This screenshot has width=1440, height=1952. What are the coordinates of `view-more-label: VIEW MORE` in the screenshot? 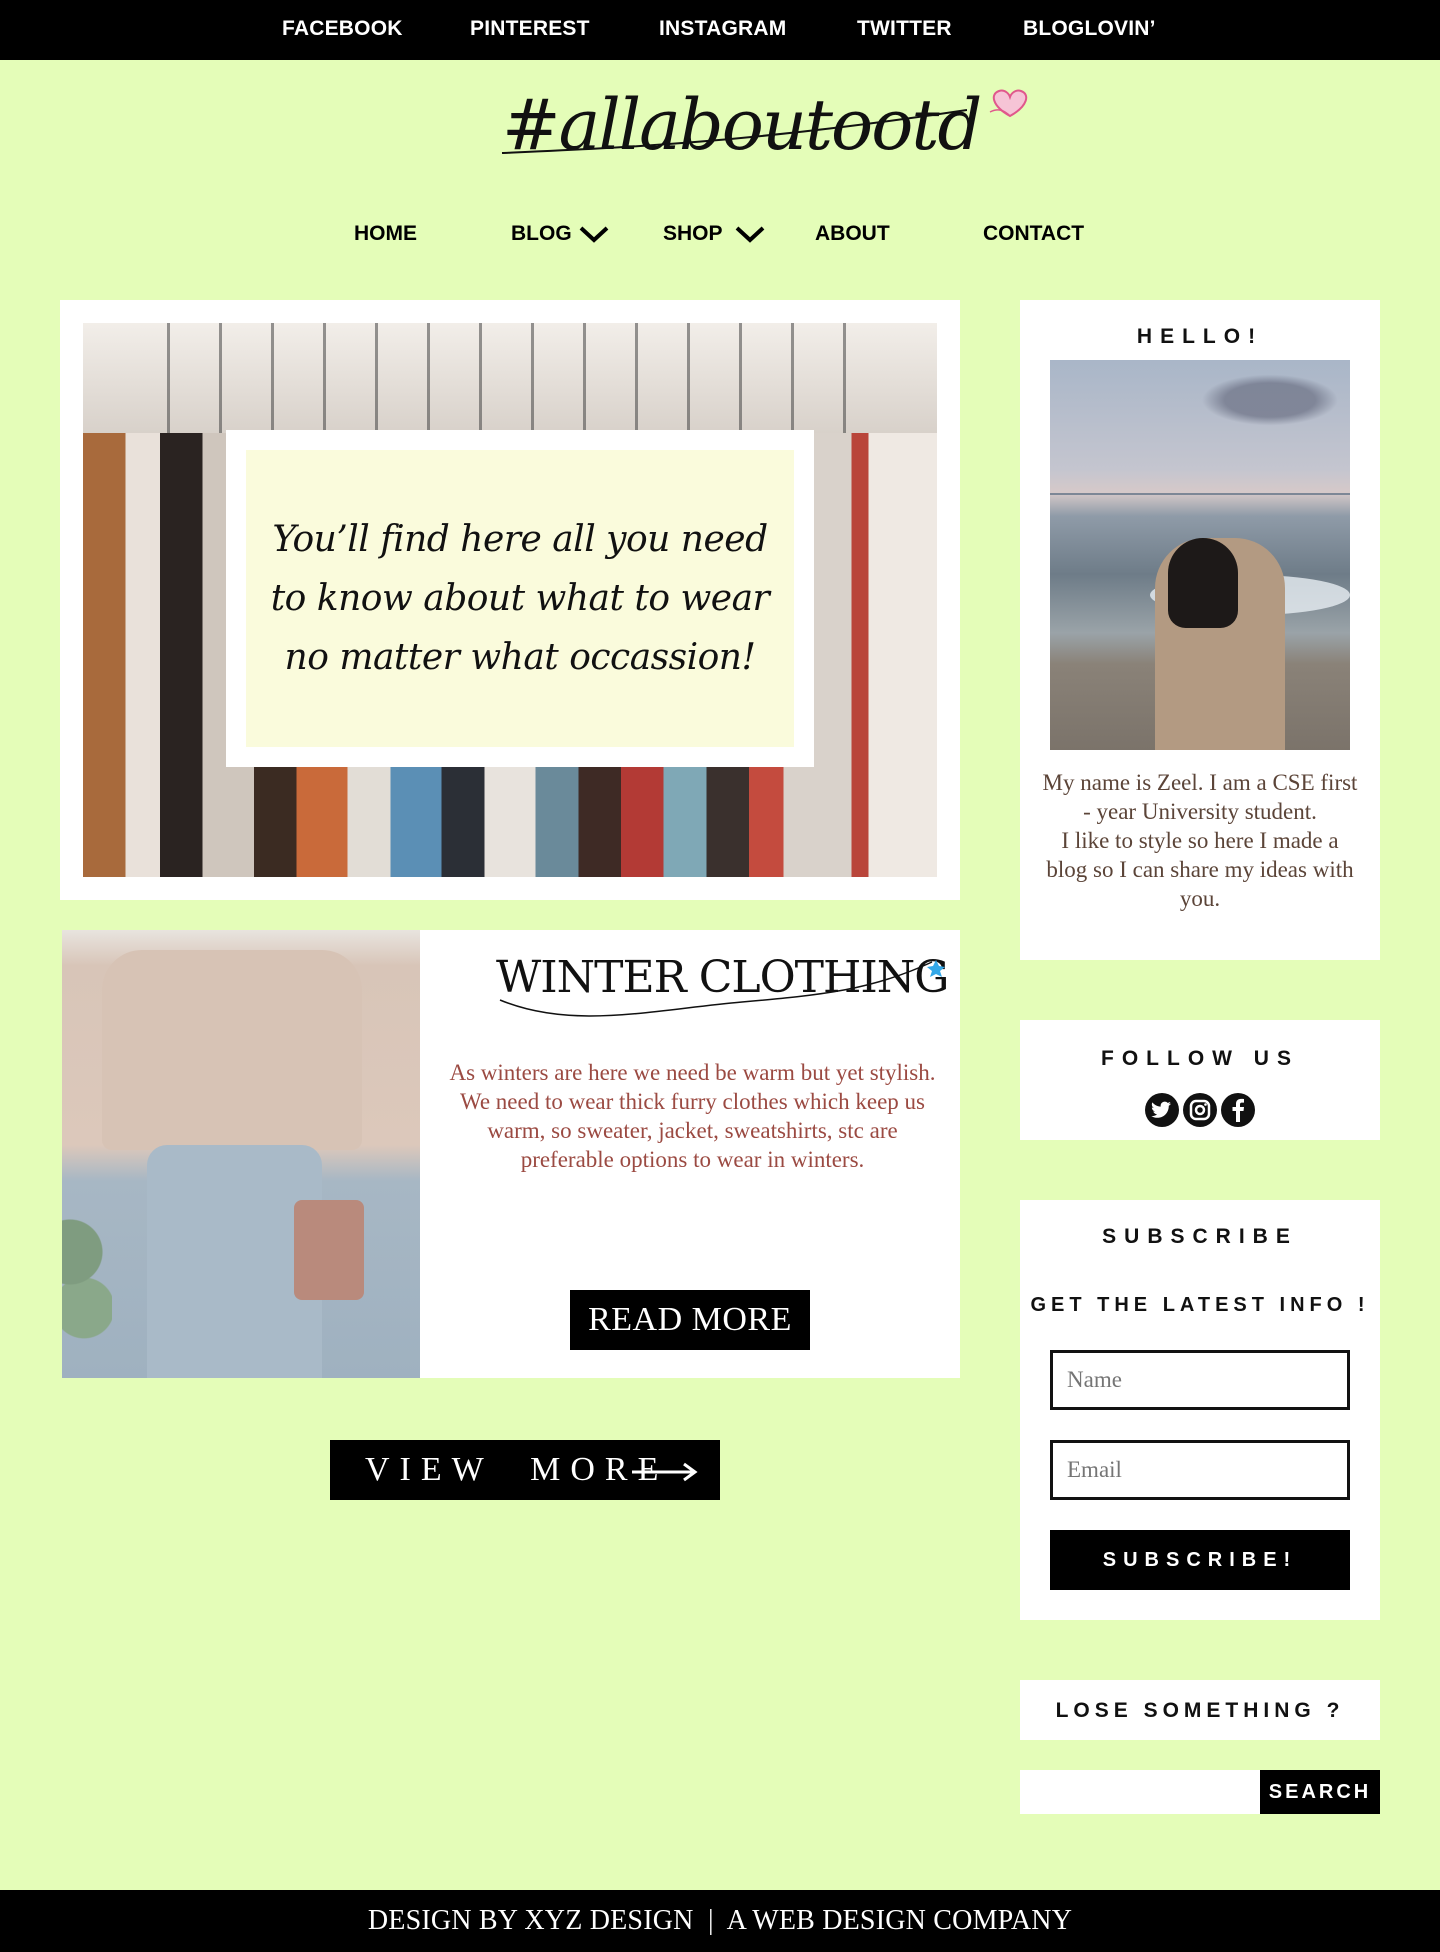 It's located at (517, 1469).